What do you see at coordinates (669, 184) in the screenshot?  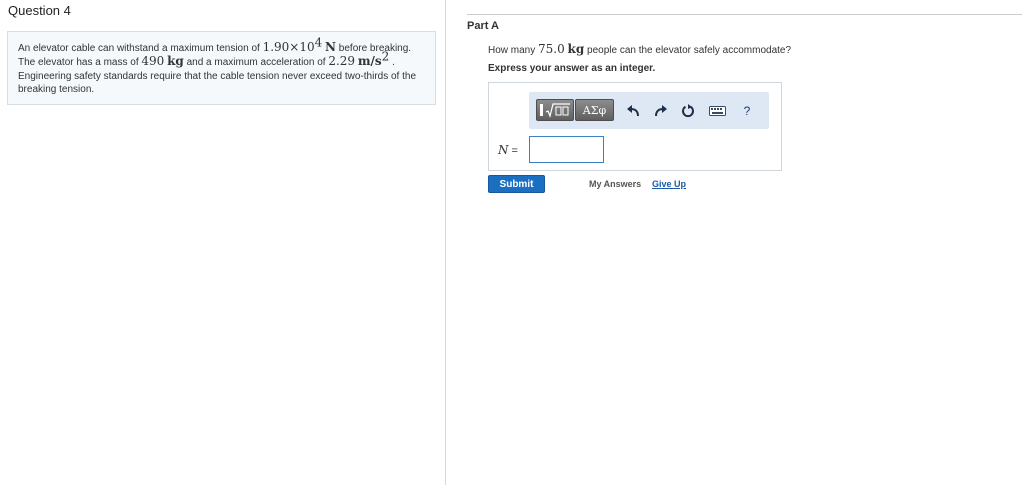 I see `give-up-link: Give Up` at bounding box center [669, 184].